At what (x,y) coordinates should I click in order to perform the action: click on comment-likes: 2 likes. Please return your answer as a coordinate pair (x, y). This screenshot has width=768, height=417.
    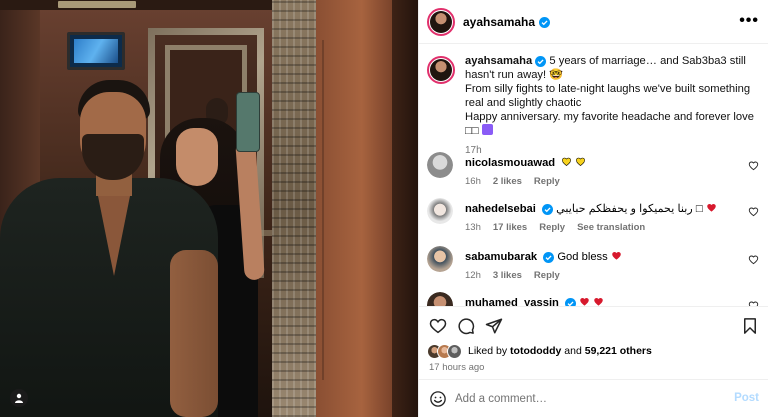
    Looking at the image, I should click on (507, 181).